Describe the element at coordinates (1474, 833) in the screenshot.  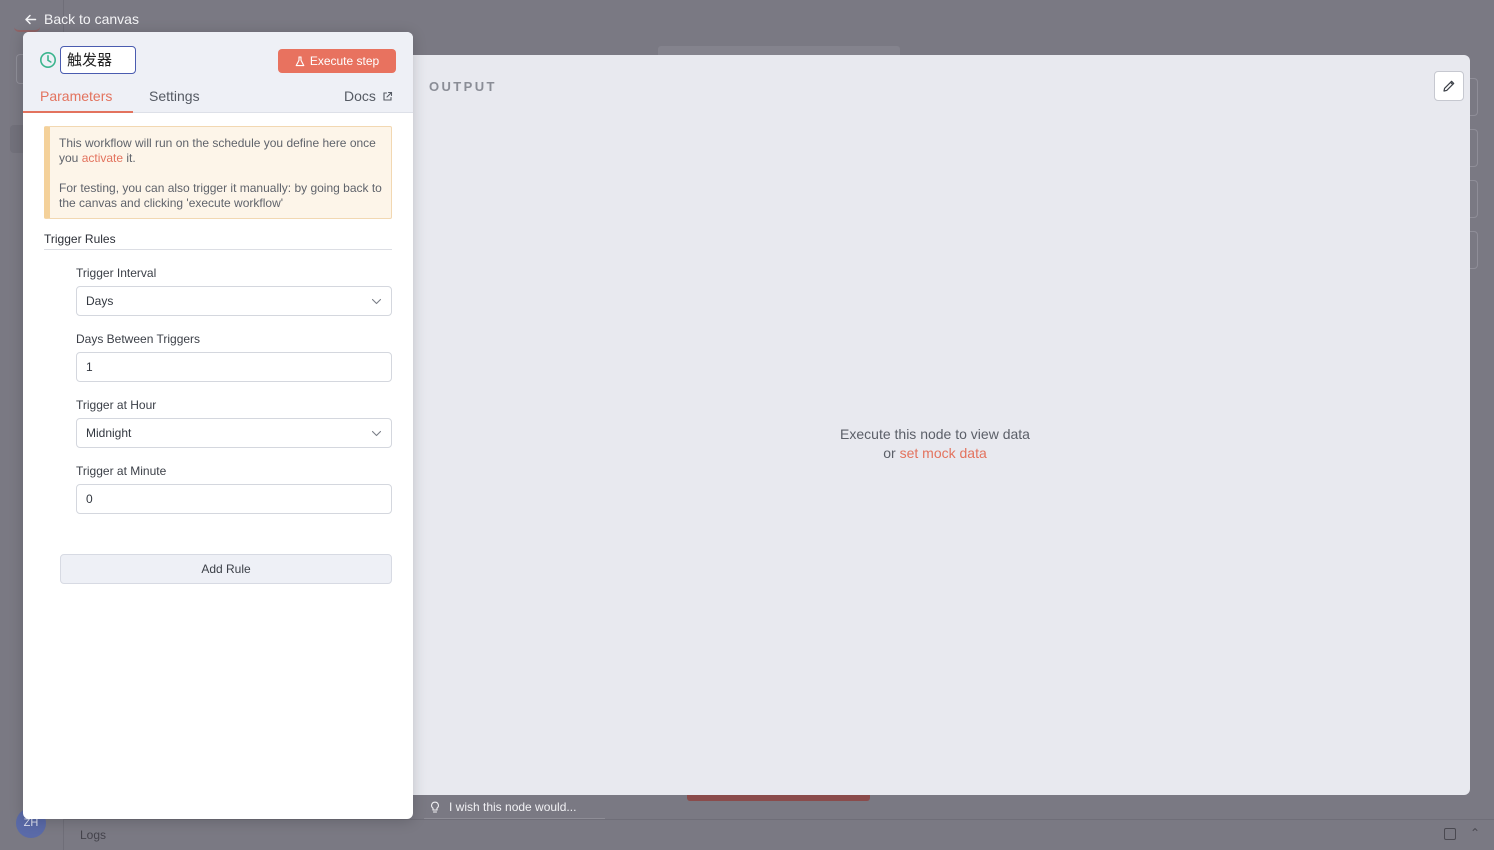
I see `chevron-up-icon: ⌃` at that location.